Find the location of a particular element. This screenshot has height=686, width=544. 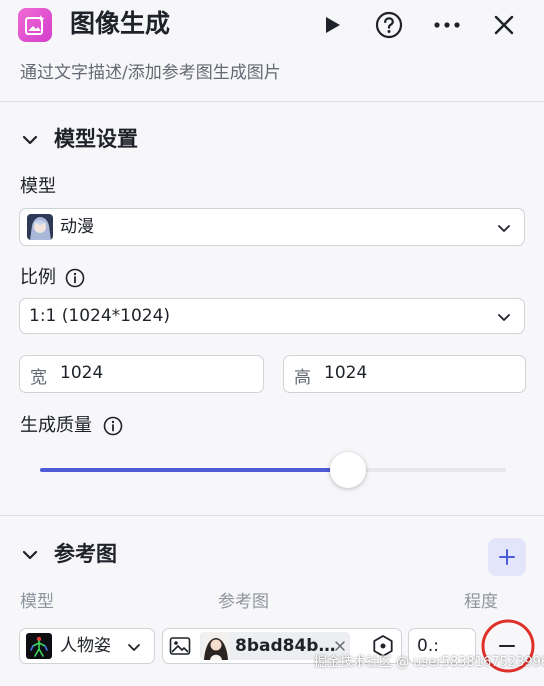

close-button is located at coordinates (504, 25).